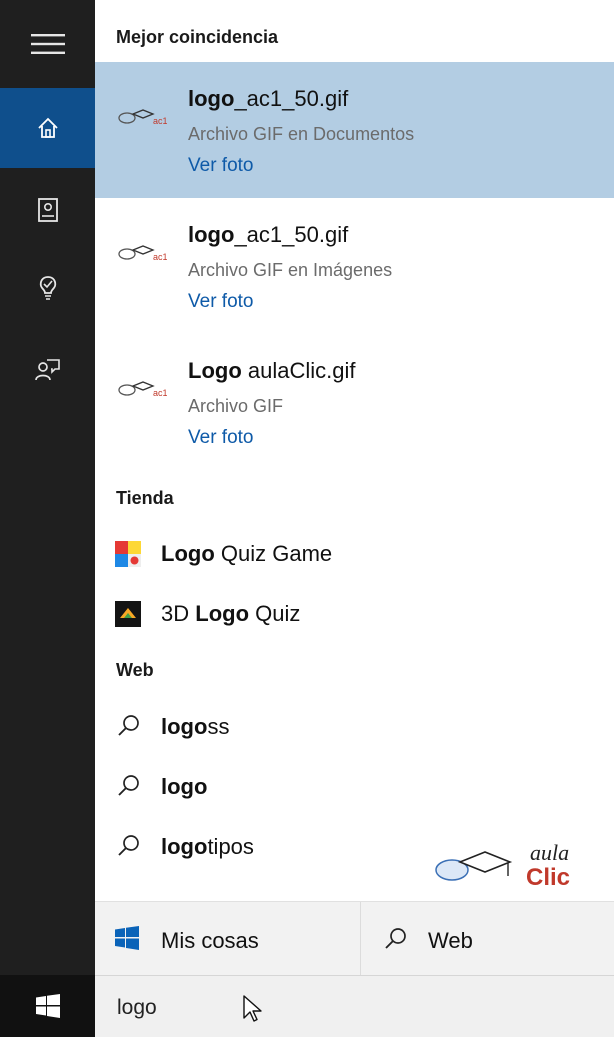 Image resolution: width=614 pixels, height=1037 pixels. I want to click on lightbulb-icon, so click(47, 288).